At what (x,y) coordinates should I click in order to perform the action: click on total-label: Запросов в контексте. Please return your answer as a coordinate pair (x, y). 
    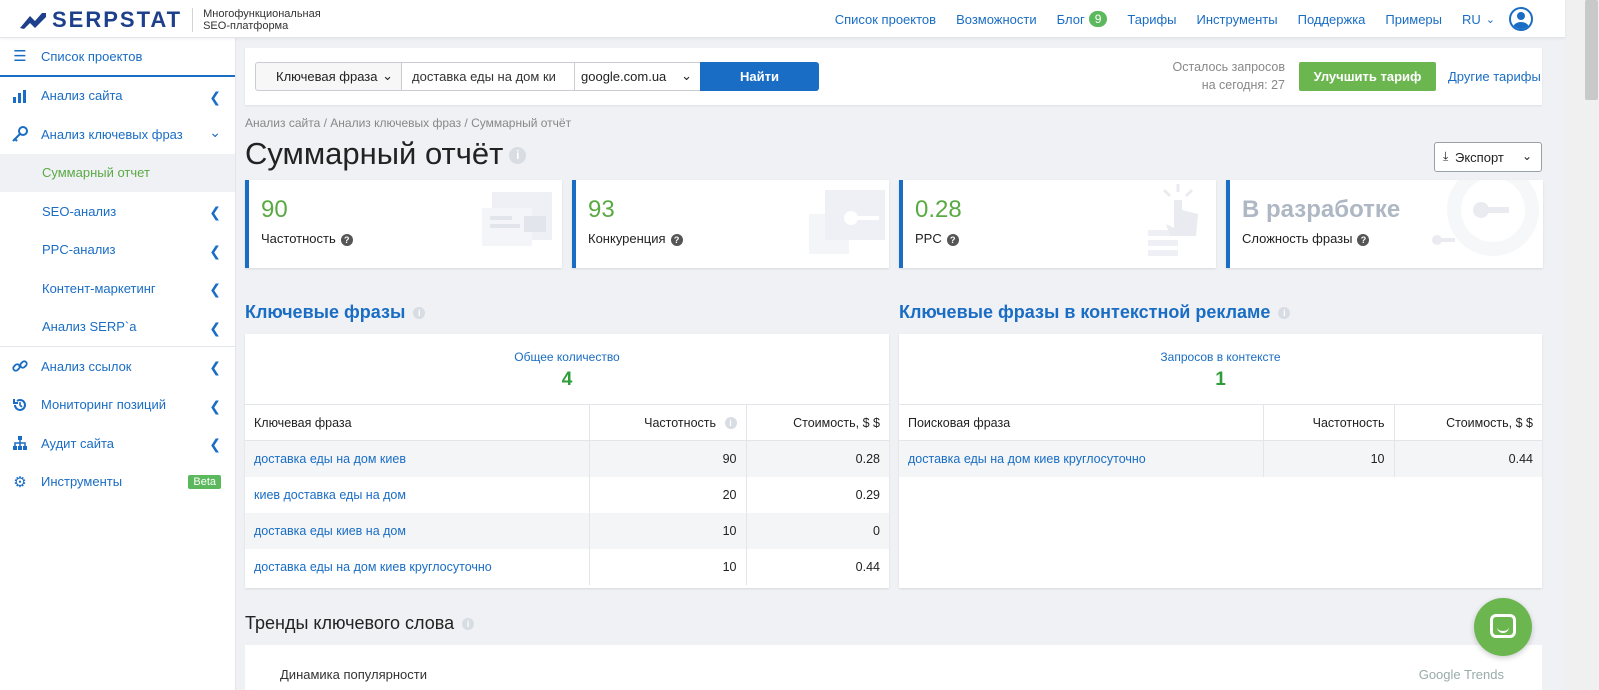
    Looking at the image, I should click on (1220, 357).